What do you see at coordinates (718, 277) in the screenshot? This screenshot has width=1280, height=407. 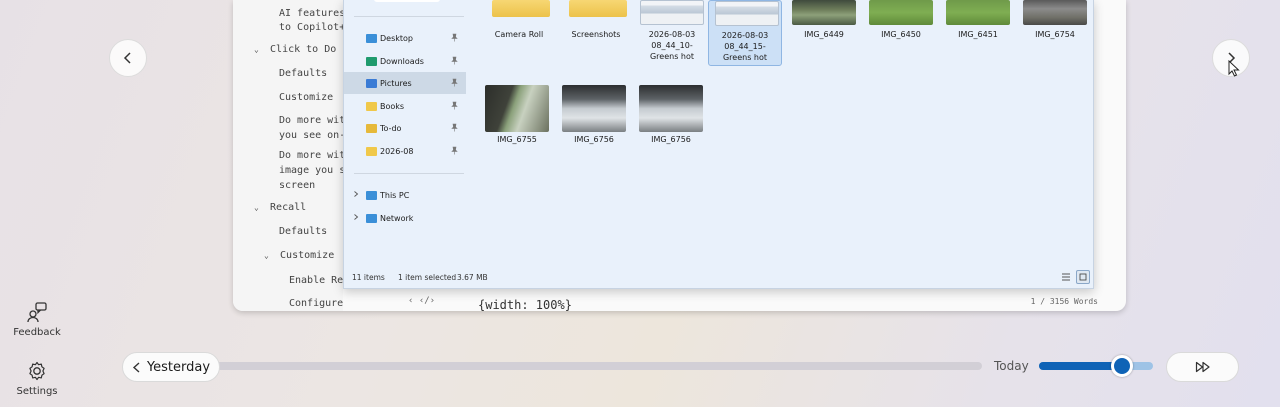 I see `explorer-status-bar: 11 items 1 item selected 3.67 MB` at bounding box center [718, 277].